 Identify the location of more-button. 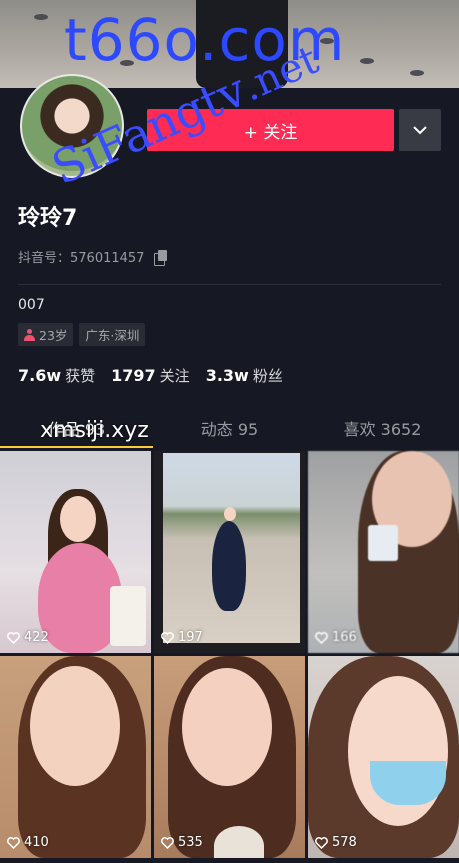
(420, 130).